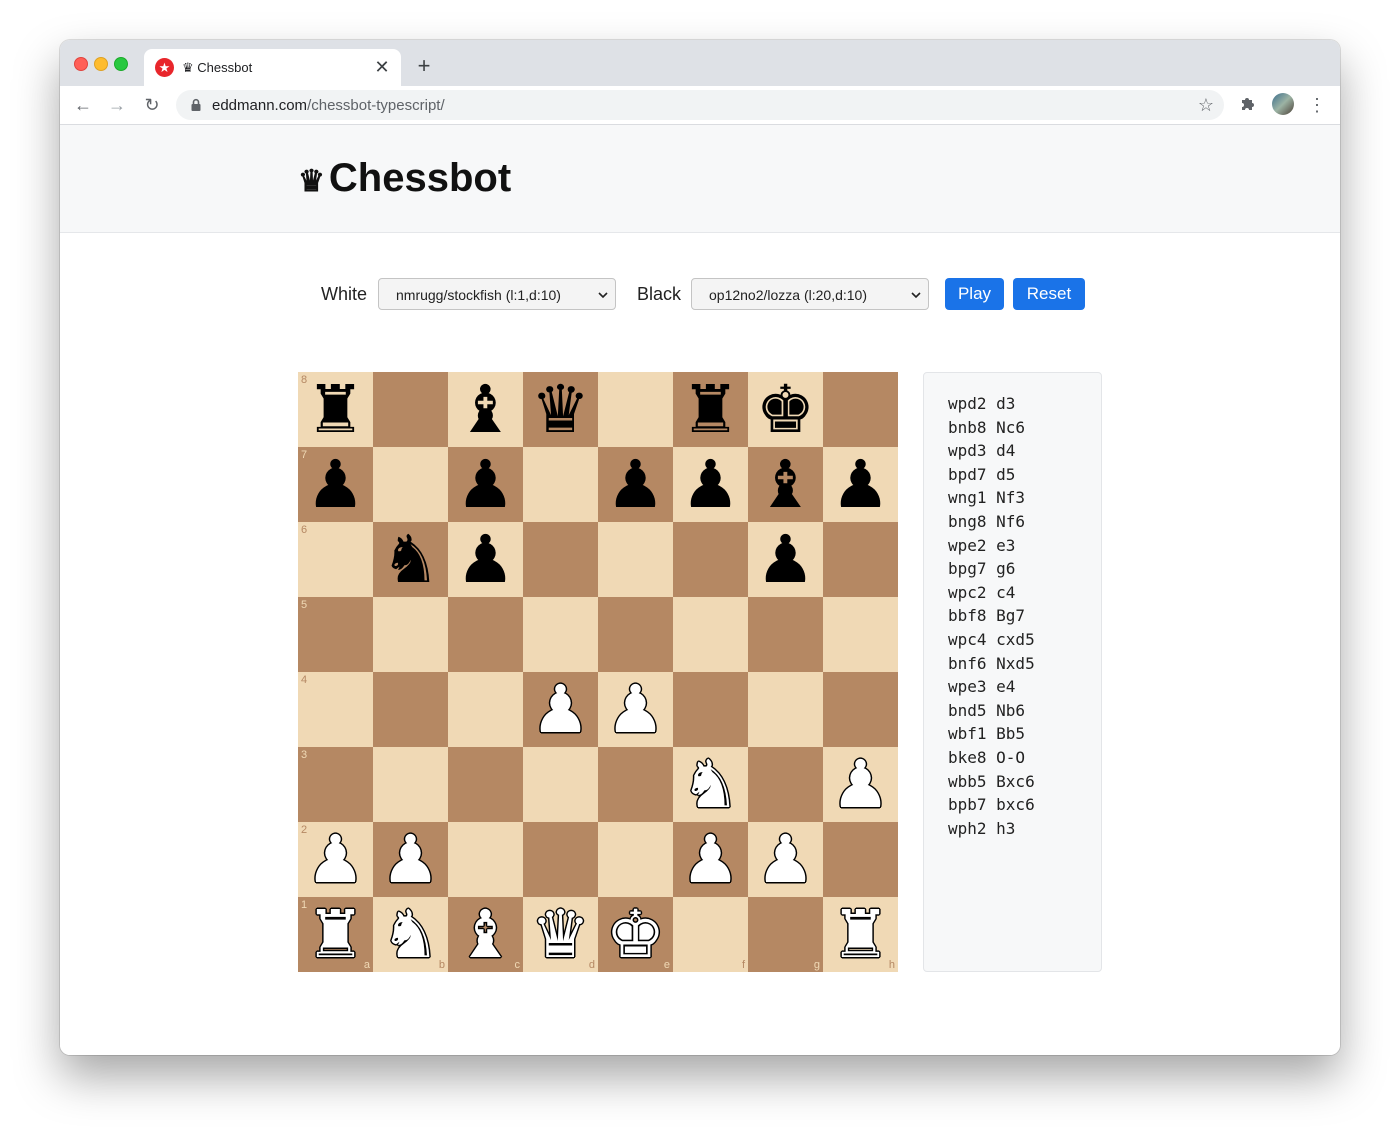  Describe the element at coordinates (83, 105) in the screenshot. I see `back-button: ←` at that location.